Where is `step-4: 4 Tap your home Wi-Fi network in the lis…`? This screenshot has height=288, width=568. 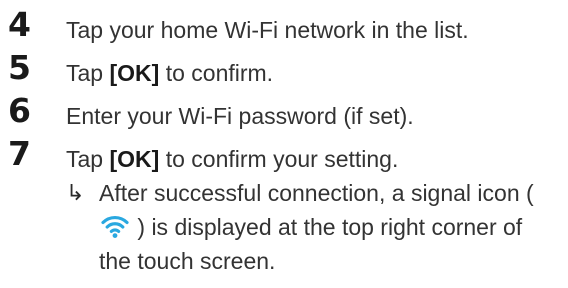
step-4: 4 Tap your home Wi-Fi network in the lis… is located at coordinates (286, 27).